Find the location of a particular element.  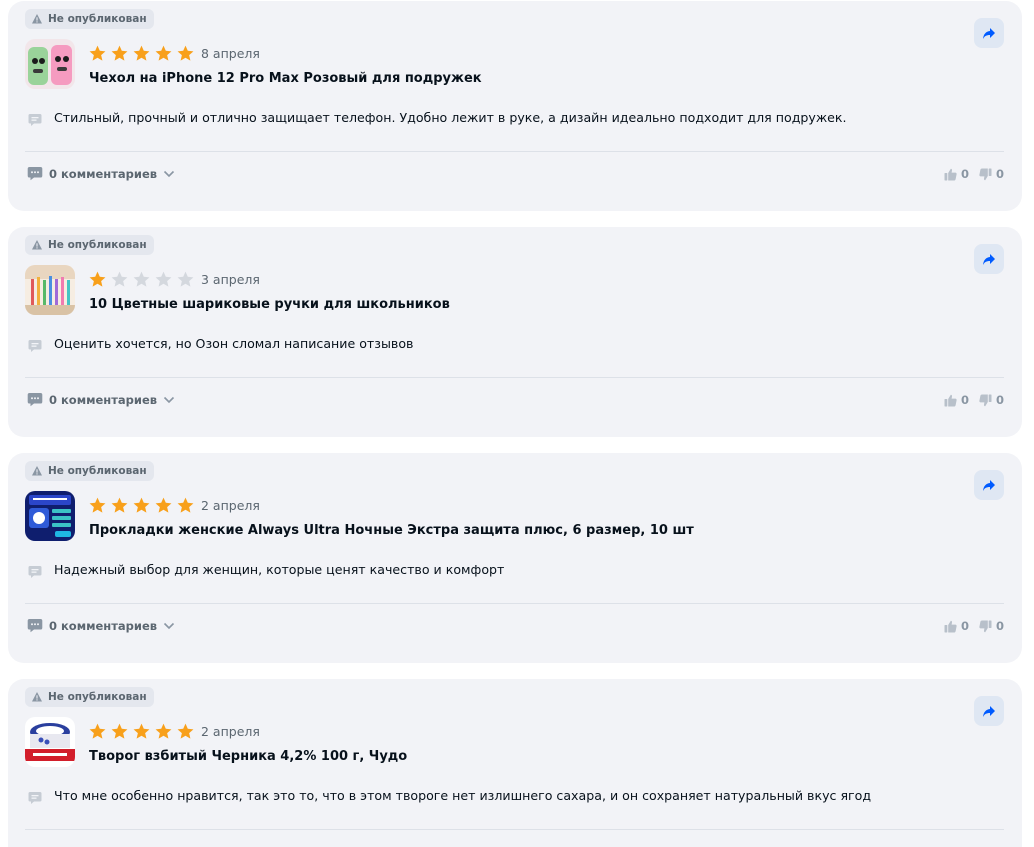

phone-case-image is located at coordinates (50, 64).